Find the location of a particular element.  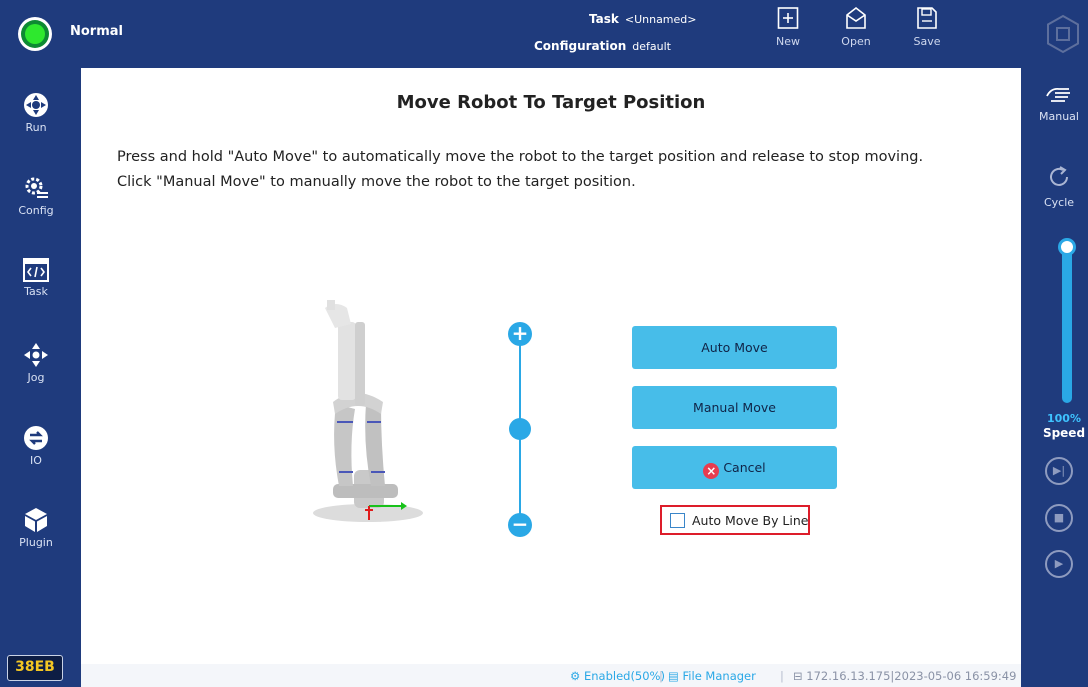

network-info: ⊟ 172.16.13.175|2023-05-06 16:59:49 is located at coordinates (904, 676).